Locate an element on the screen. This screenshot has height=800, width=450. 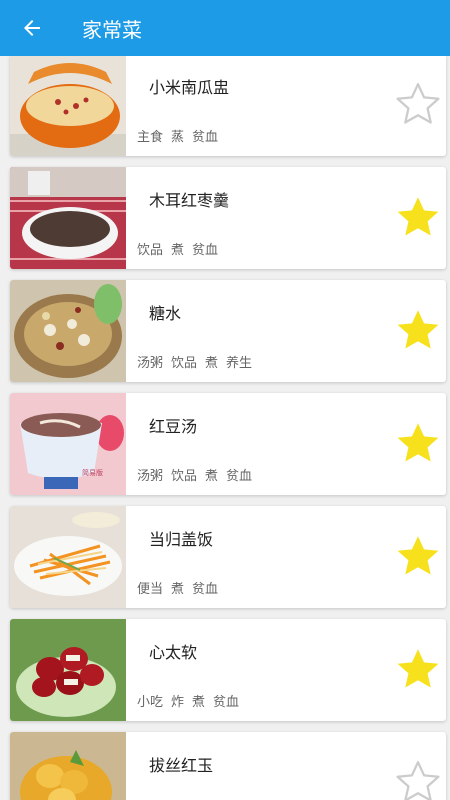
svg-text: 简易版 is located at coordinates (92, 472).